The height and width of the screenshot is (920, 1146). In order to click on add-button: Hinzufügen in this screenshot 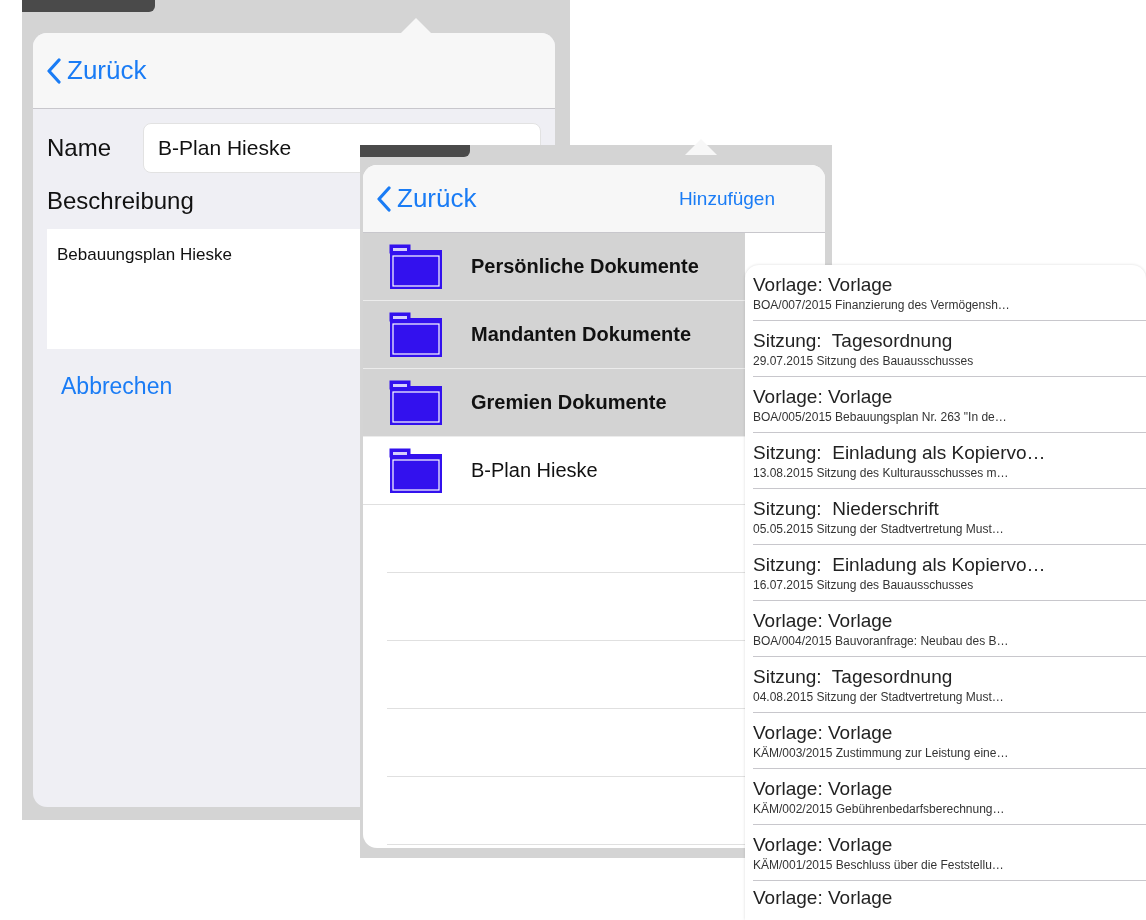, I will do `click(726, 198)`.